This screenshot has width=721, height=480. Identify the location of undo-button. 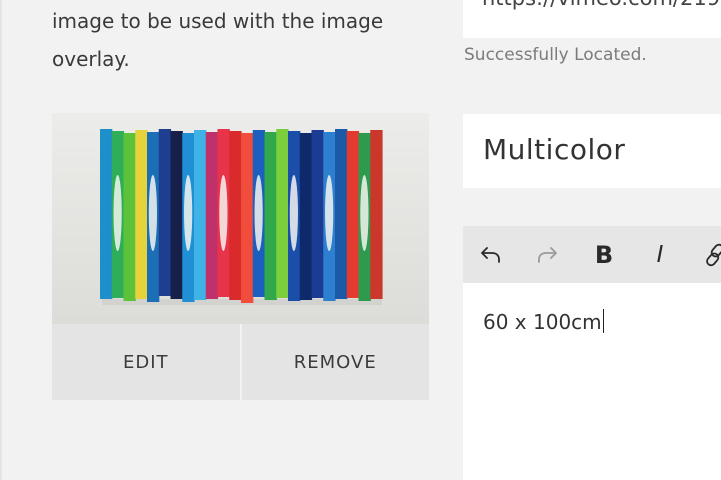
(491, 254).